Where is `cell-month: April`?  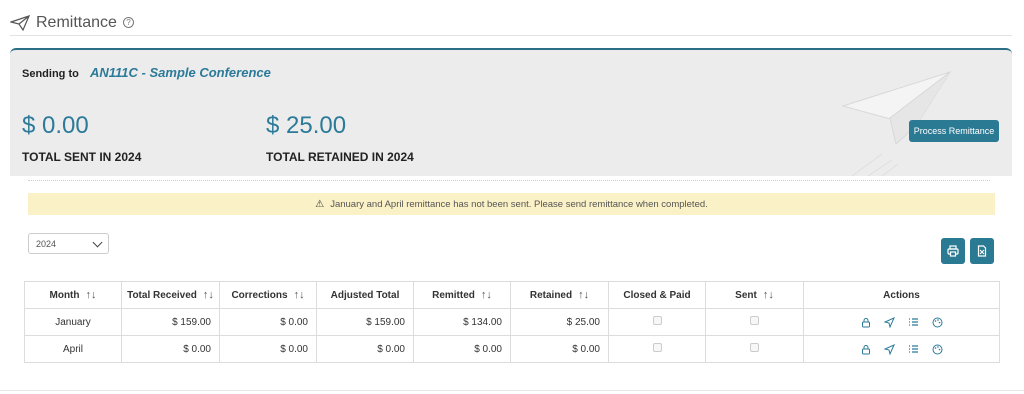
cell-month: April is located at coordinates (73, 349).